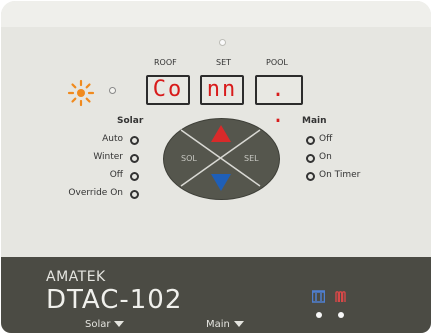  What do you see at coordinates (325, 139) in the screenshot?
I see `main-option-off: Off` at bounding box center [325, 139].